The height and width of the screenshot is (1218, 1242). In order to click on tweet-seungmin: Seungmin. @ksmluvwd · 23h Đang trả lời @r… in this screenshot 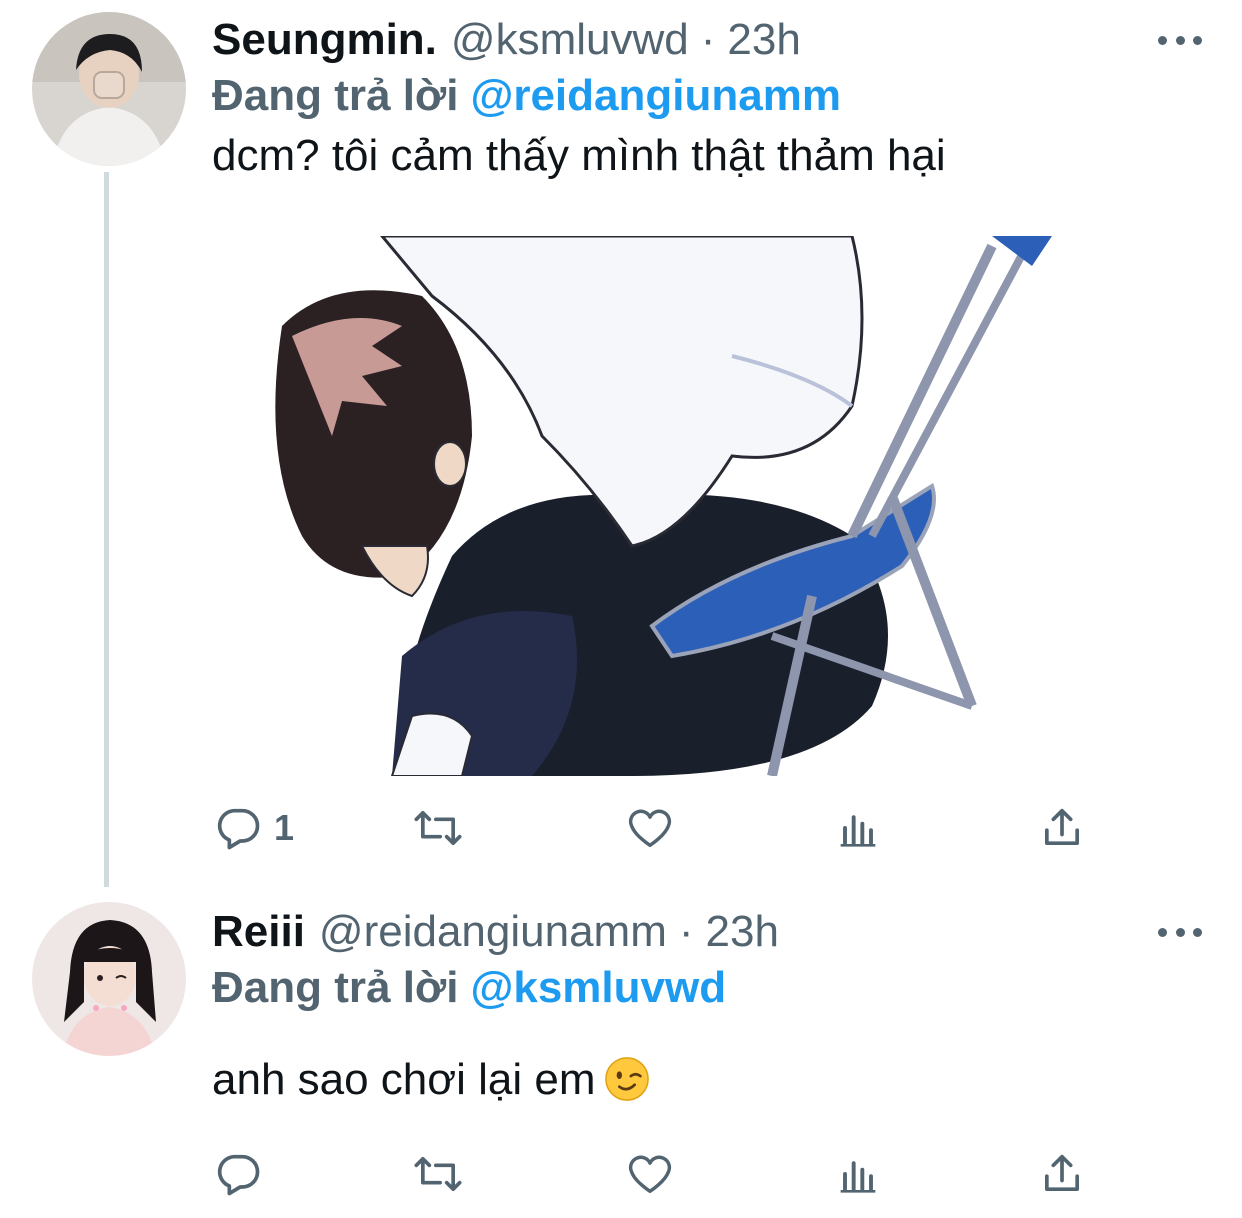, I will do `click(707, 98)`.